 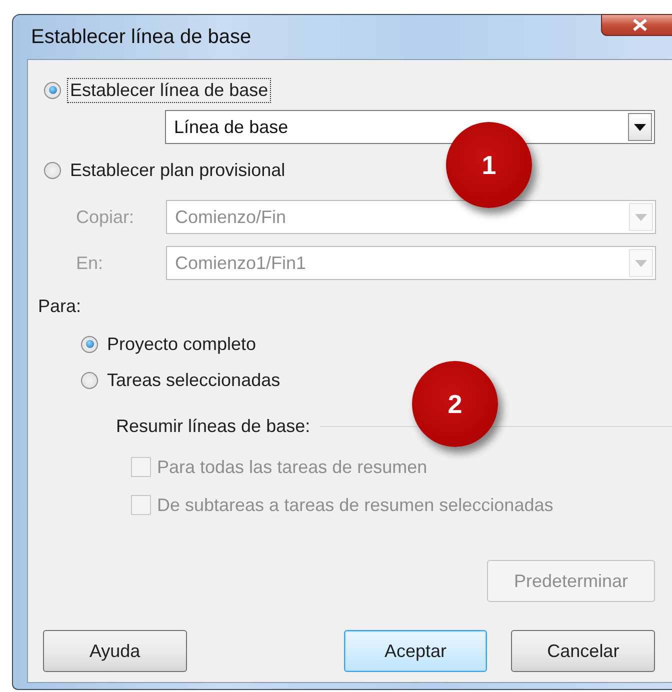 What do you see at coordinates (169, 90) in the screenshot?
I see `radio-label: Establecer línea de base` at bounding box center [169, 90].